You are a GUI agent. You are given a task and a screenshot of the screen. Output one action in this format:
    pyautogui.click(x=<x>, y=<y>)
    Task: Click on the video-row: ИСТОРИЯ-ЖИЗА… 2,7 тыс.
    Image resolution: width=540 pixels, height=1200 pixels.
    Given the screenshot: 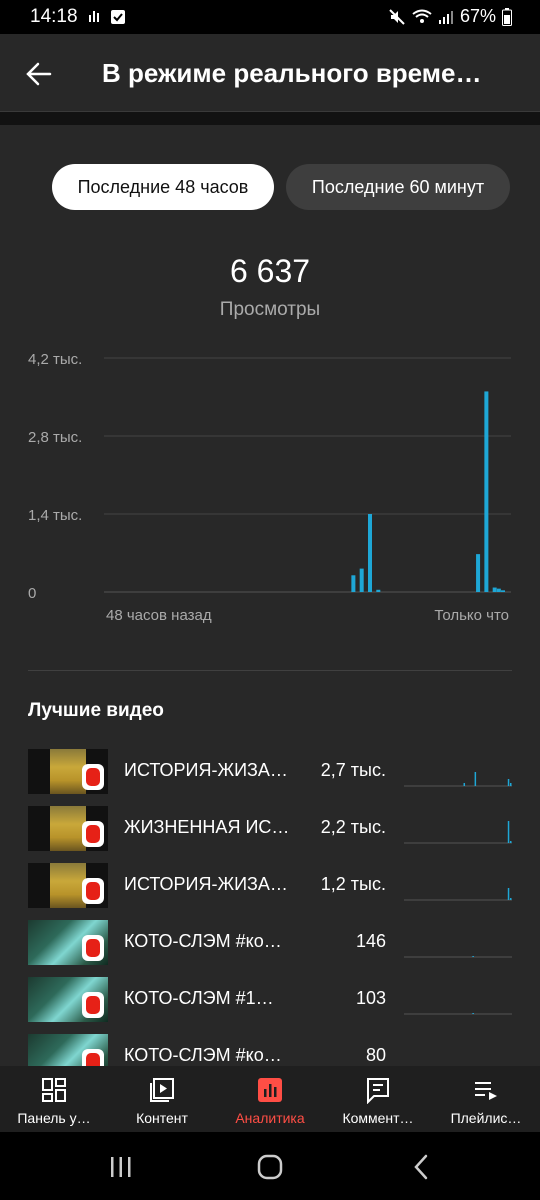 What is the action you would take?
    pyautogui.click(x=270, y=771)
    